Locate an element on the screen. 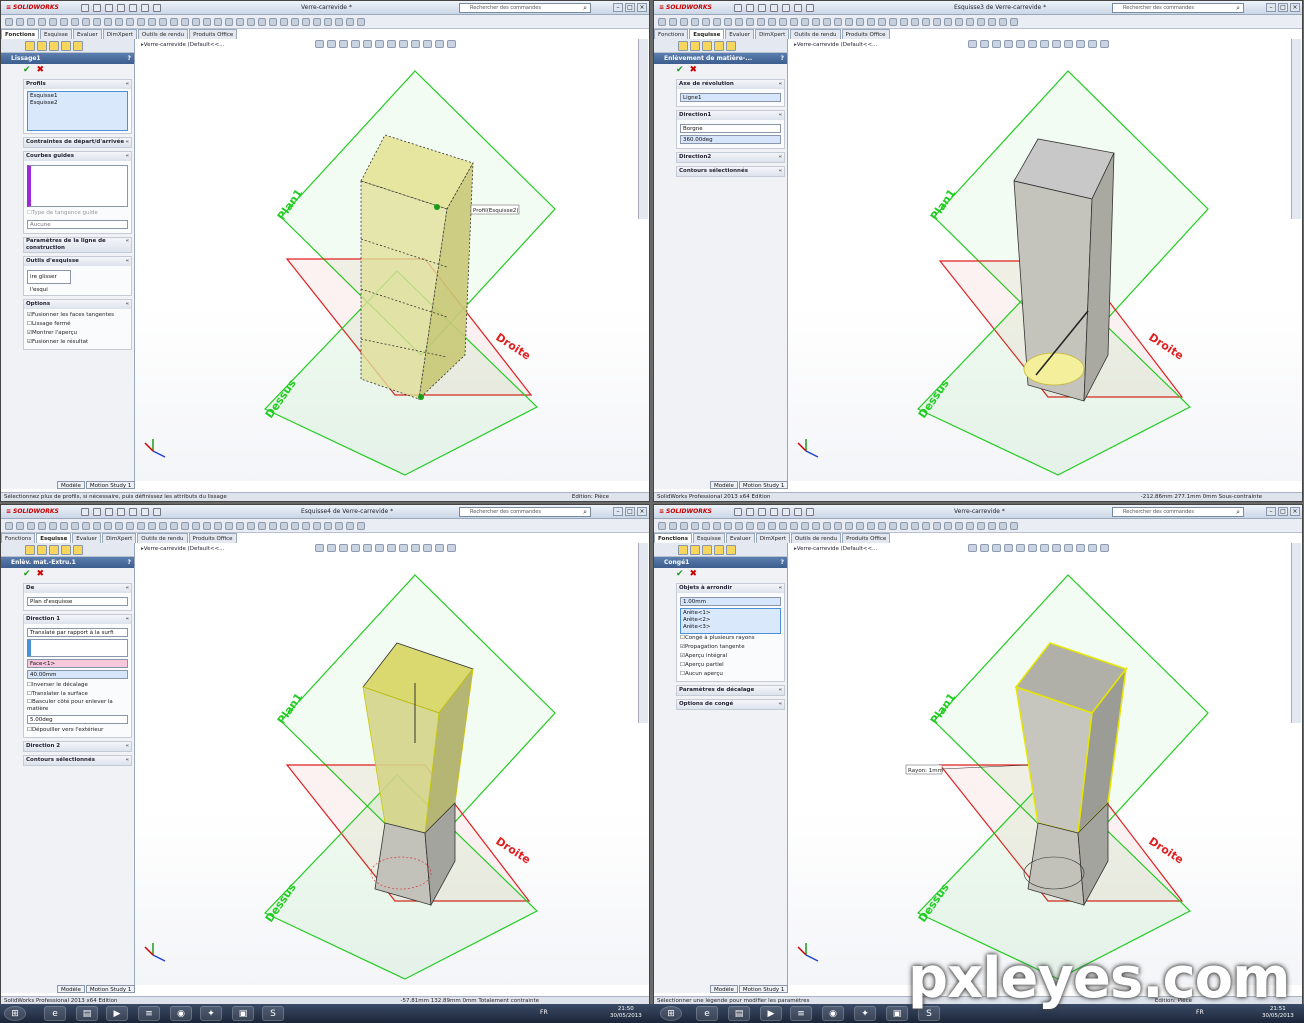 Image resolution: width=1304 pixels, height=1023 pixels. face-field: Face<1> is located at coordinates (77, 663).